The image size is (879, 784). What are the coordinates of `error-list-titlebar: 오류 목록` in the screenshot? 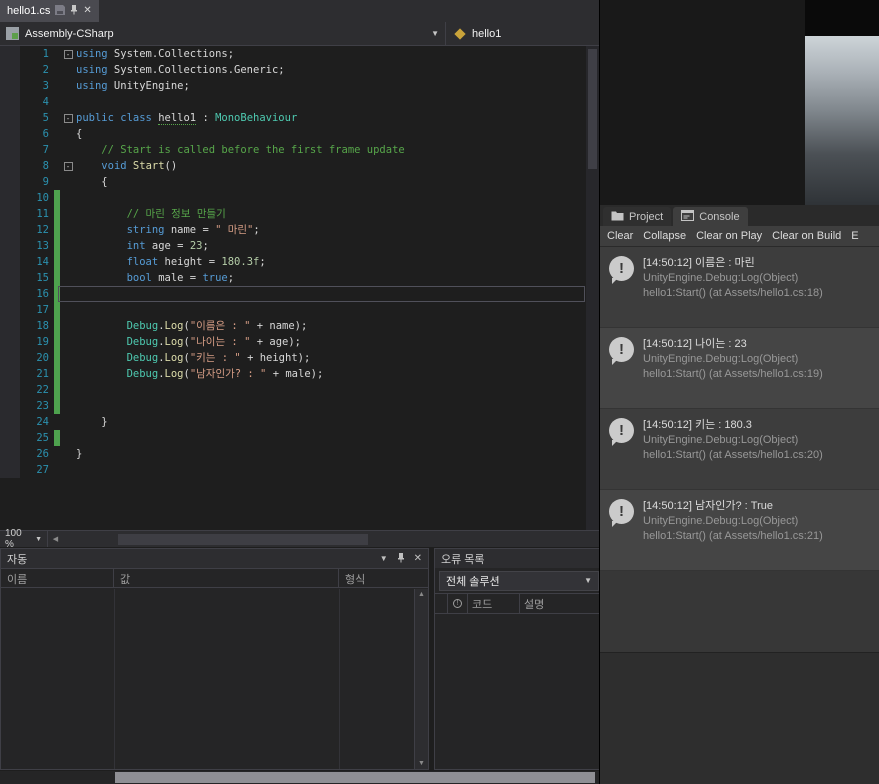 It's located at (519, 558).